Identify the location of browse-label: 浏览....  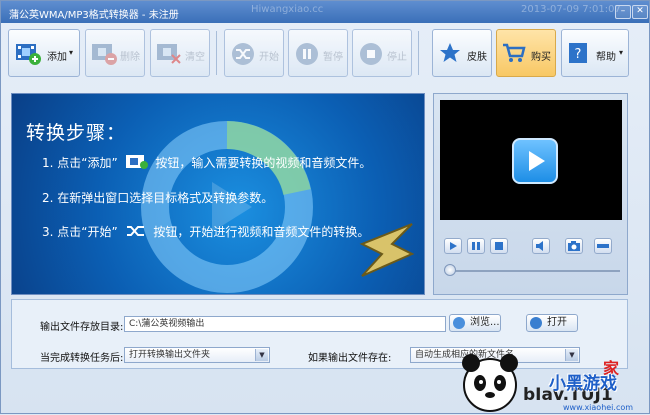
(485, 322).